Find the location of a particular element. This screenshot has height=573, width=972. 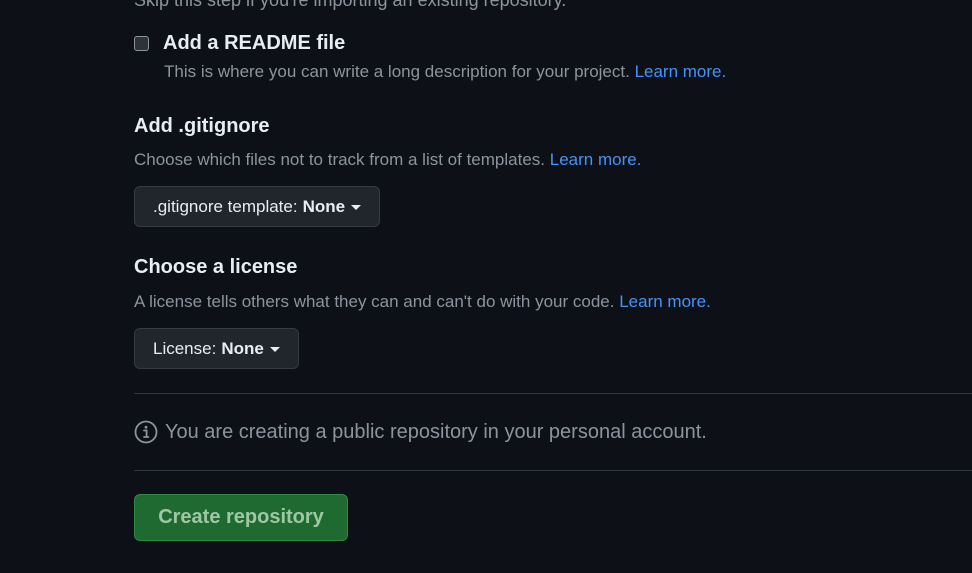

license-dropdown: License: None is located at coordinates (216, 348).